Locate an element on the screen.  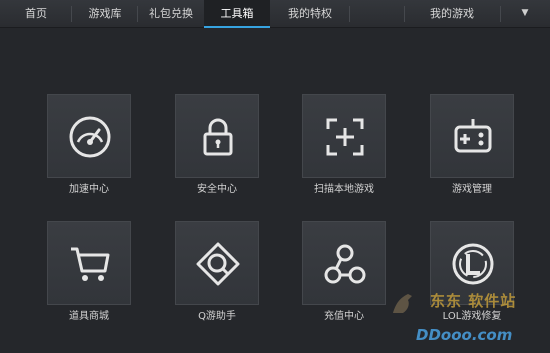
tool-tile-item-mall is located at coordinates (89, 263).